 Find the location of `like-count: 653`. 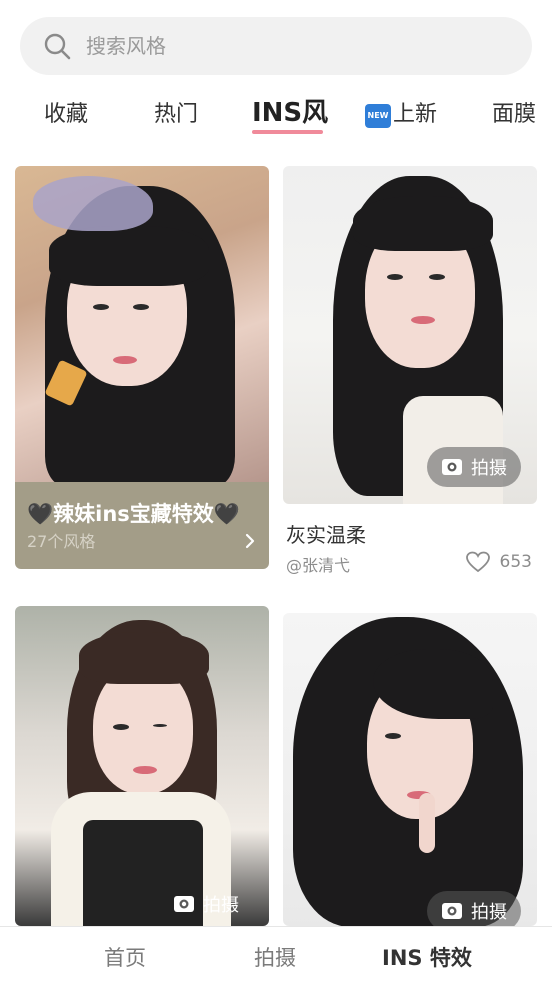

like-count: 653 is located at coordinates (515, 562).